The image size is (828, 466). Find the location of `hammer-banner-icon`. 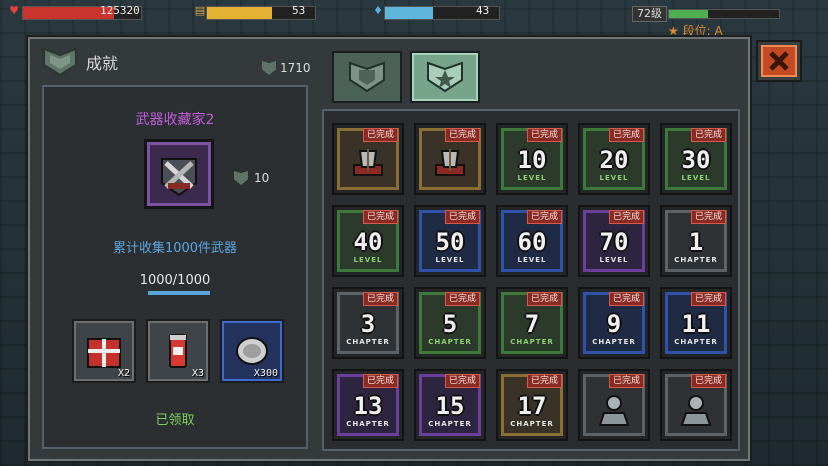

hammer-banner-icon is located at coordinates (450, 162).